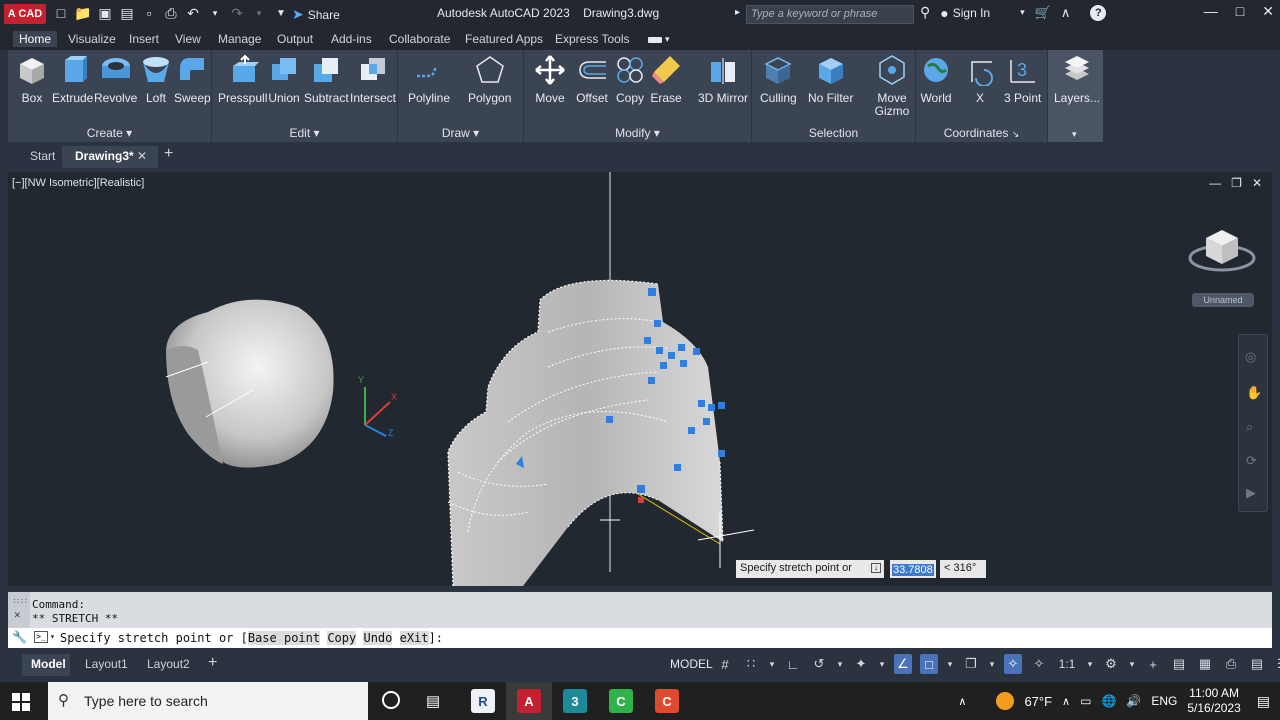  Describe the element at coordinates (1090, 664) in the screenshot. I see `scale-dropdown-icon: ▾` at that location.